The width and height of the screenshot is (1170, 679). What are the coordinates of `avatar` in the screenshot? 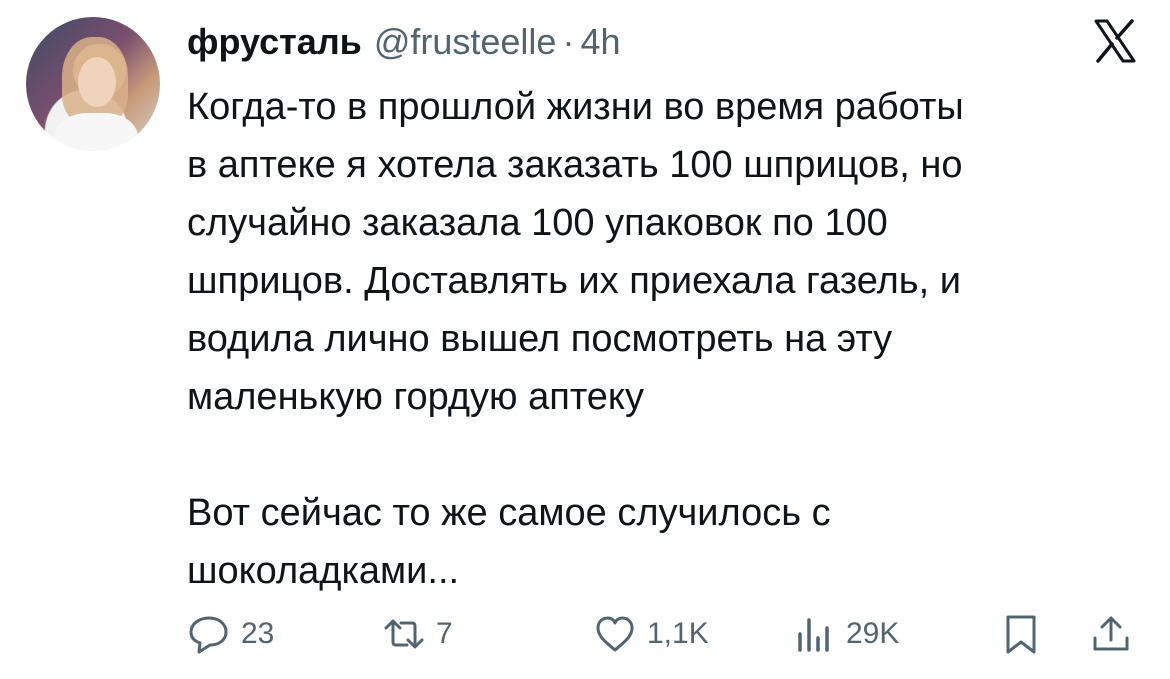 It's located at (93, 84).